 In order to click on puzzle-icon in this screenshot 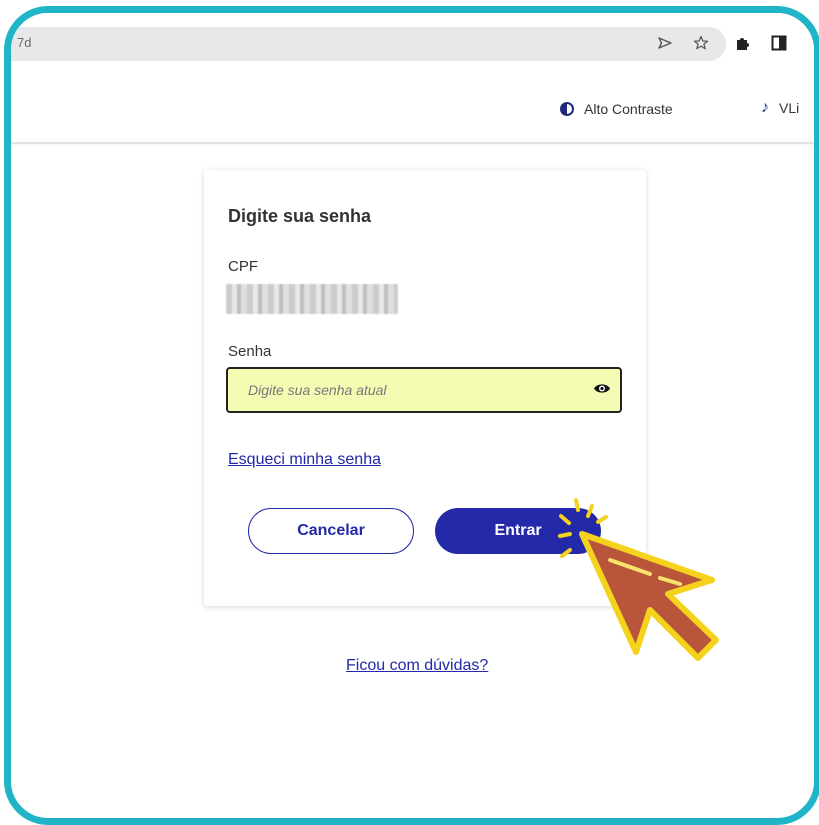, I will do `click(742, 46)`.